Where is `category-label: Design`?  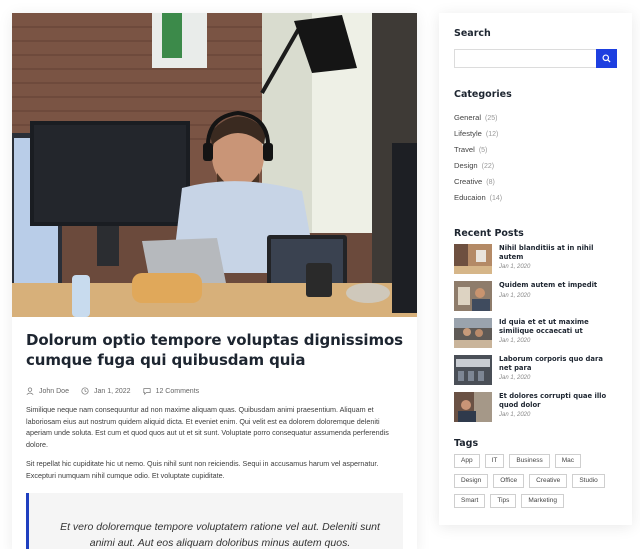 category-label: Design is located at coordinates (466, 165).